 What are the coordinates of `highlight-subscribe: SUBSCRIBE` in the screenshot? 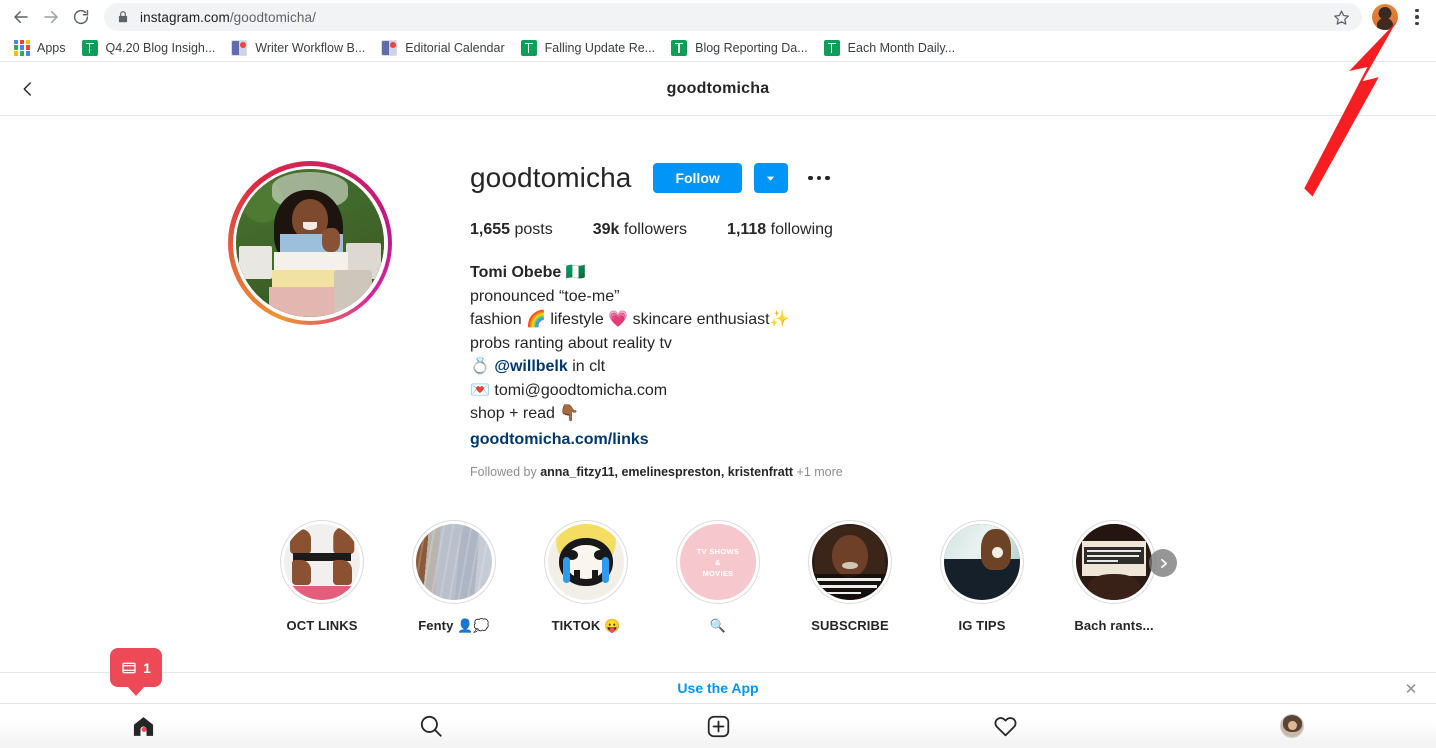 It's located at (850, 577).